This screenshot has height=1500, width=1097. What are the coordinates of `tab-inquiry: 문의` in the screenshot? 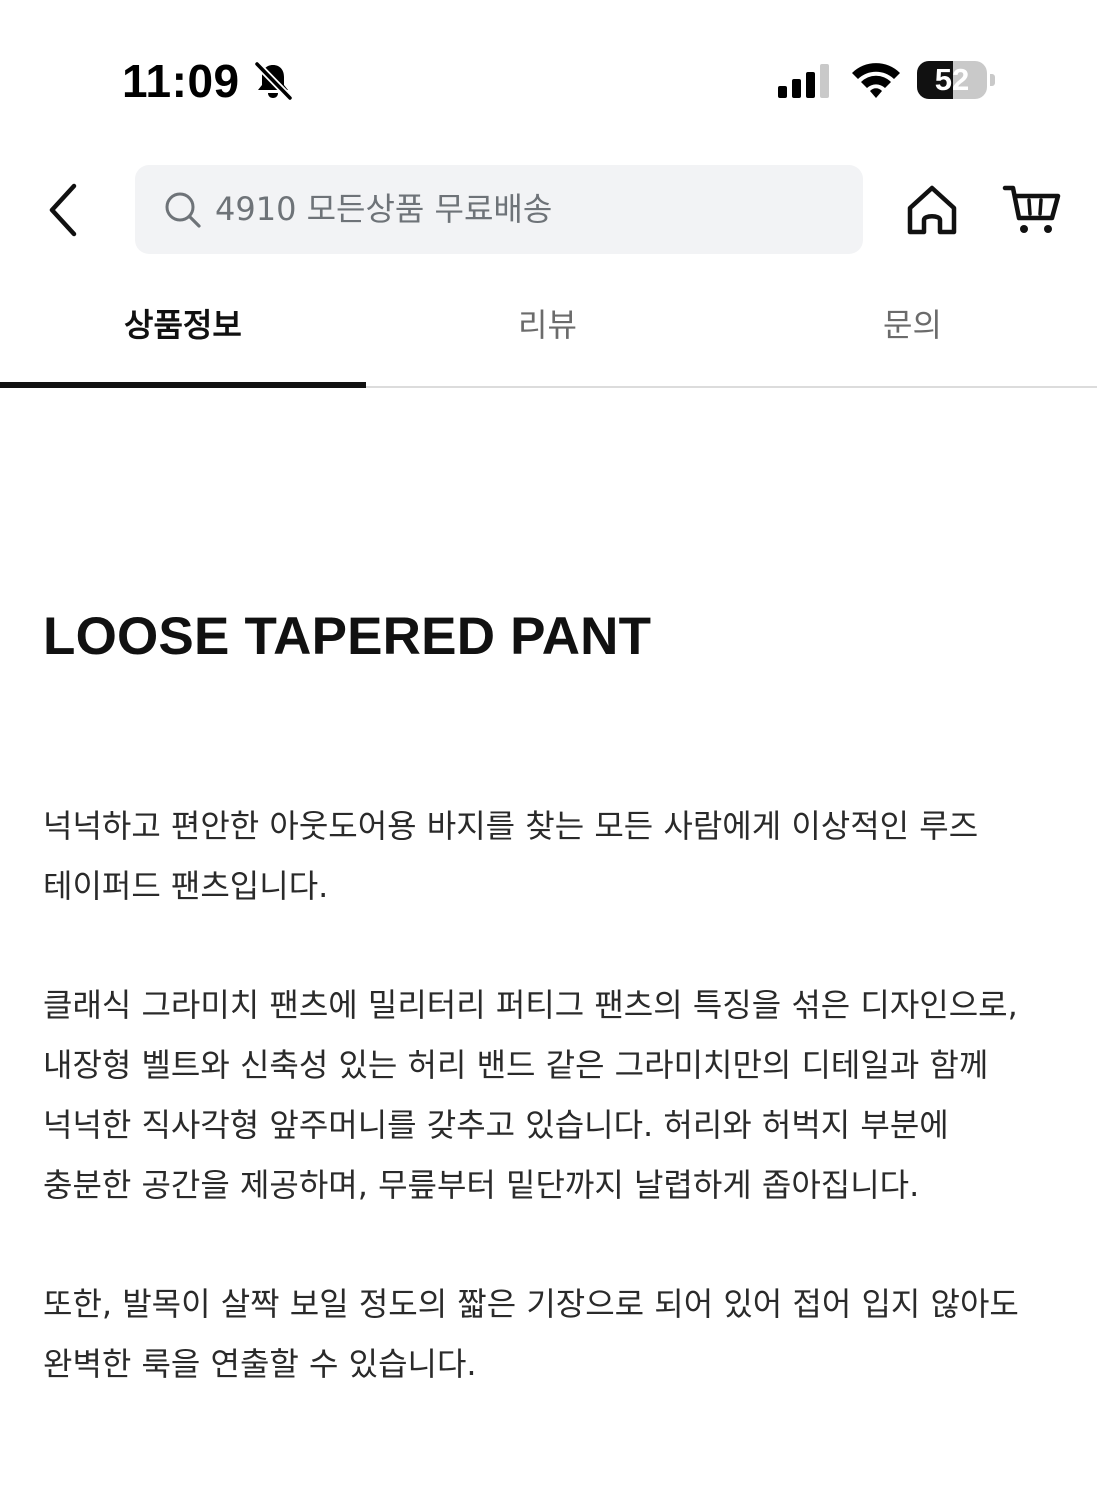 It's located at (914, 333).